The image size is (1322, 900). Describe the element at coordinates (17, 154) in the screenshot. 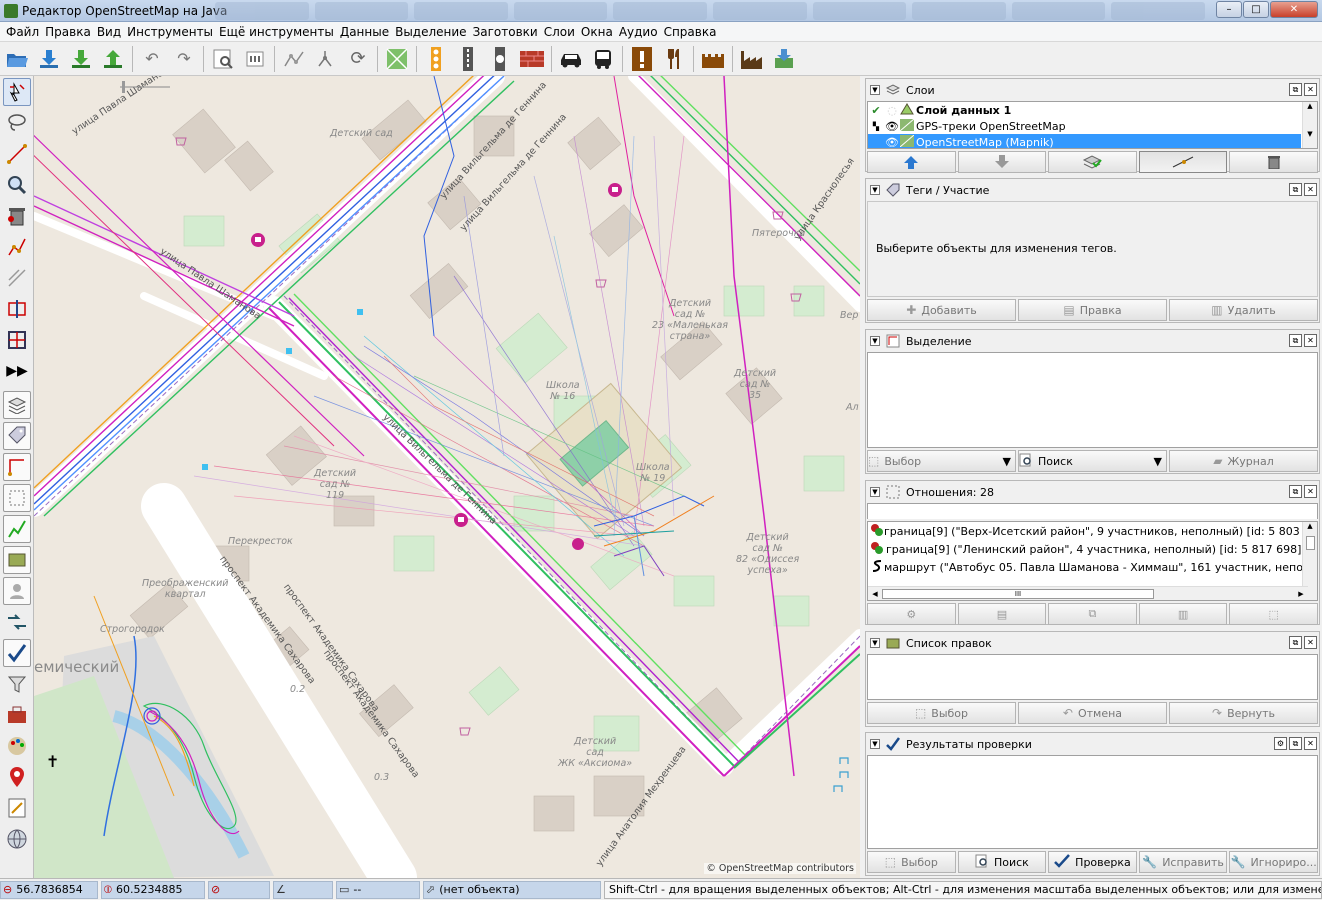

I see `draw-icon` at that location.